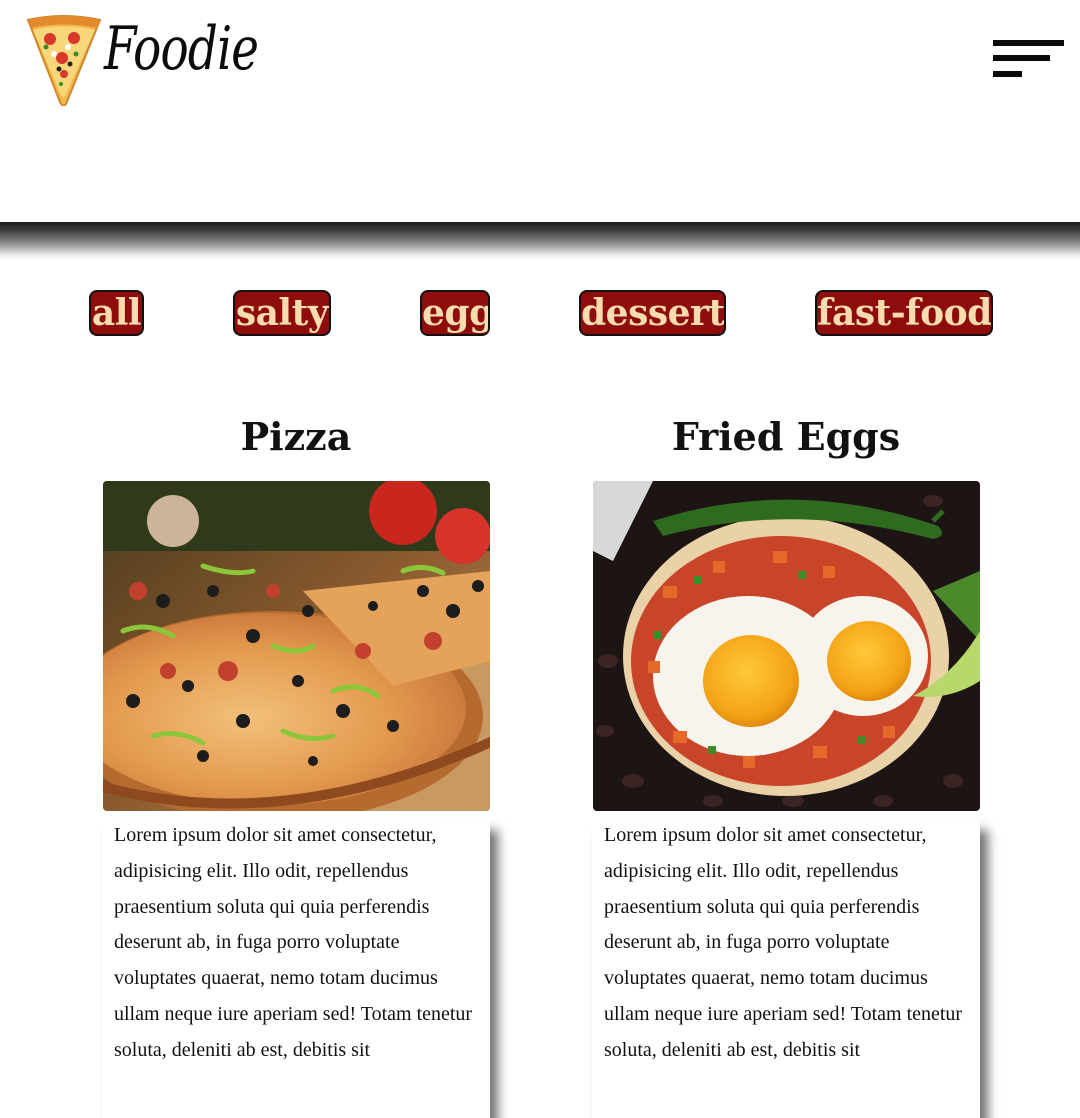 The width and height of the screenshot is (1080, 1118). I want to click on card-title: Fried Eggs, so click(786, 436).